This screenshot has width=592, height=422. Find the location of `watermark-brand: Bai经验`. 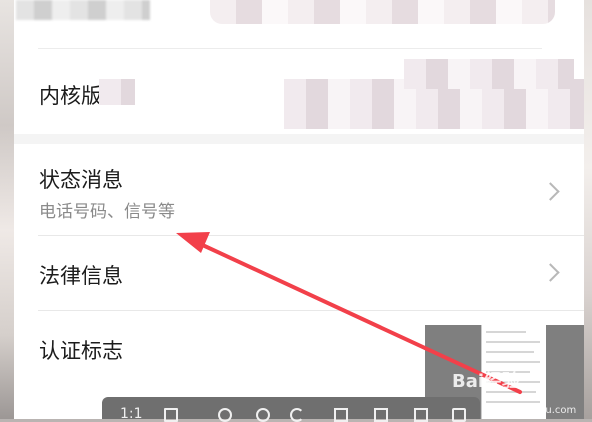

watermark-brand: Bai经验 is located at coordinates (486, 381).